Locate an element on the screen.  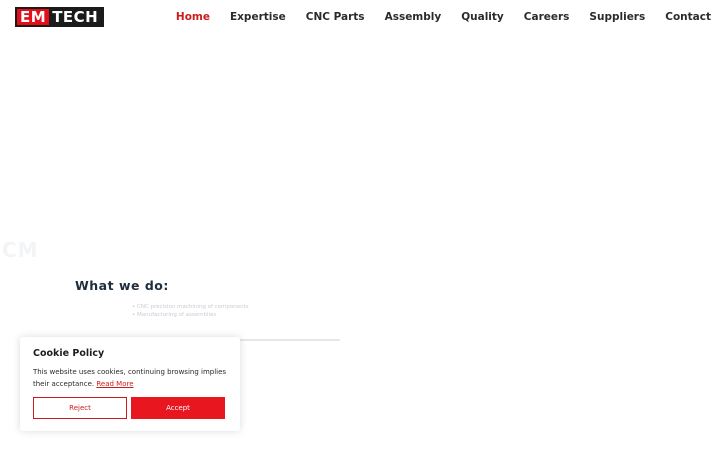
logo-em: EM is located at coordinates (33, 17).